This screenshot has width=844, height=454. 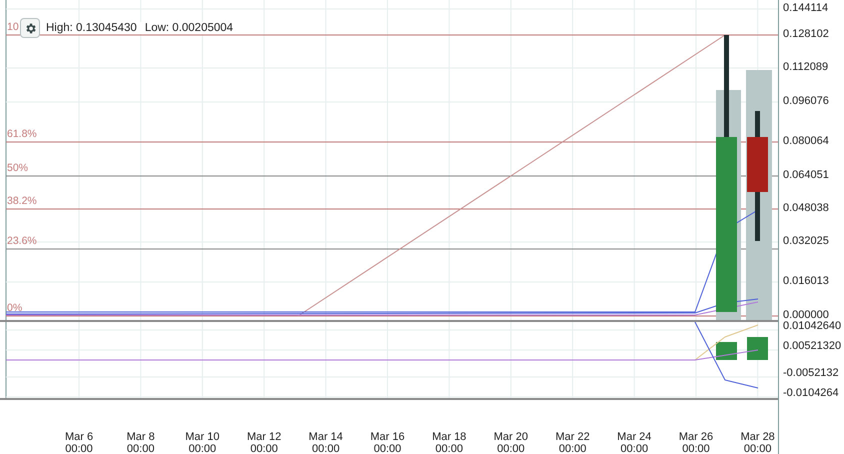 I want to click on fibonacci-level-label: 50%, so click(x=17, y=168).